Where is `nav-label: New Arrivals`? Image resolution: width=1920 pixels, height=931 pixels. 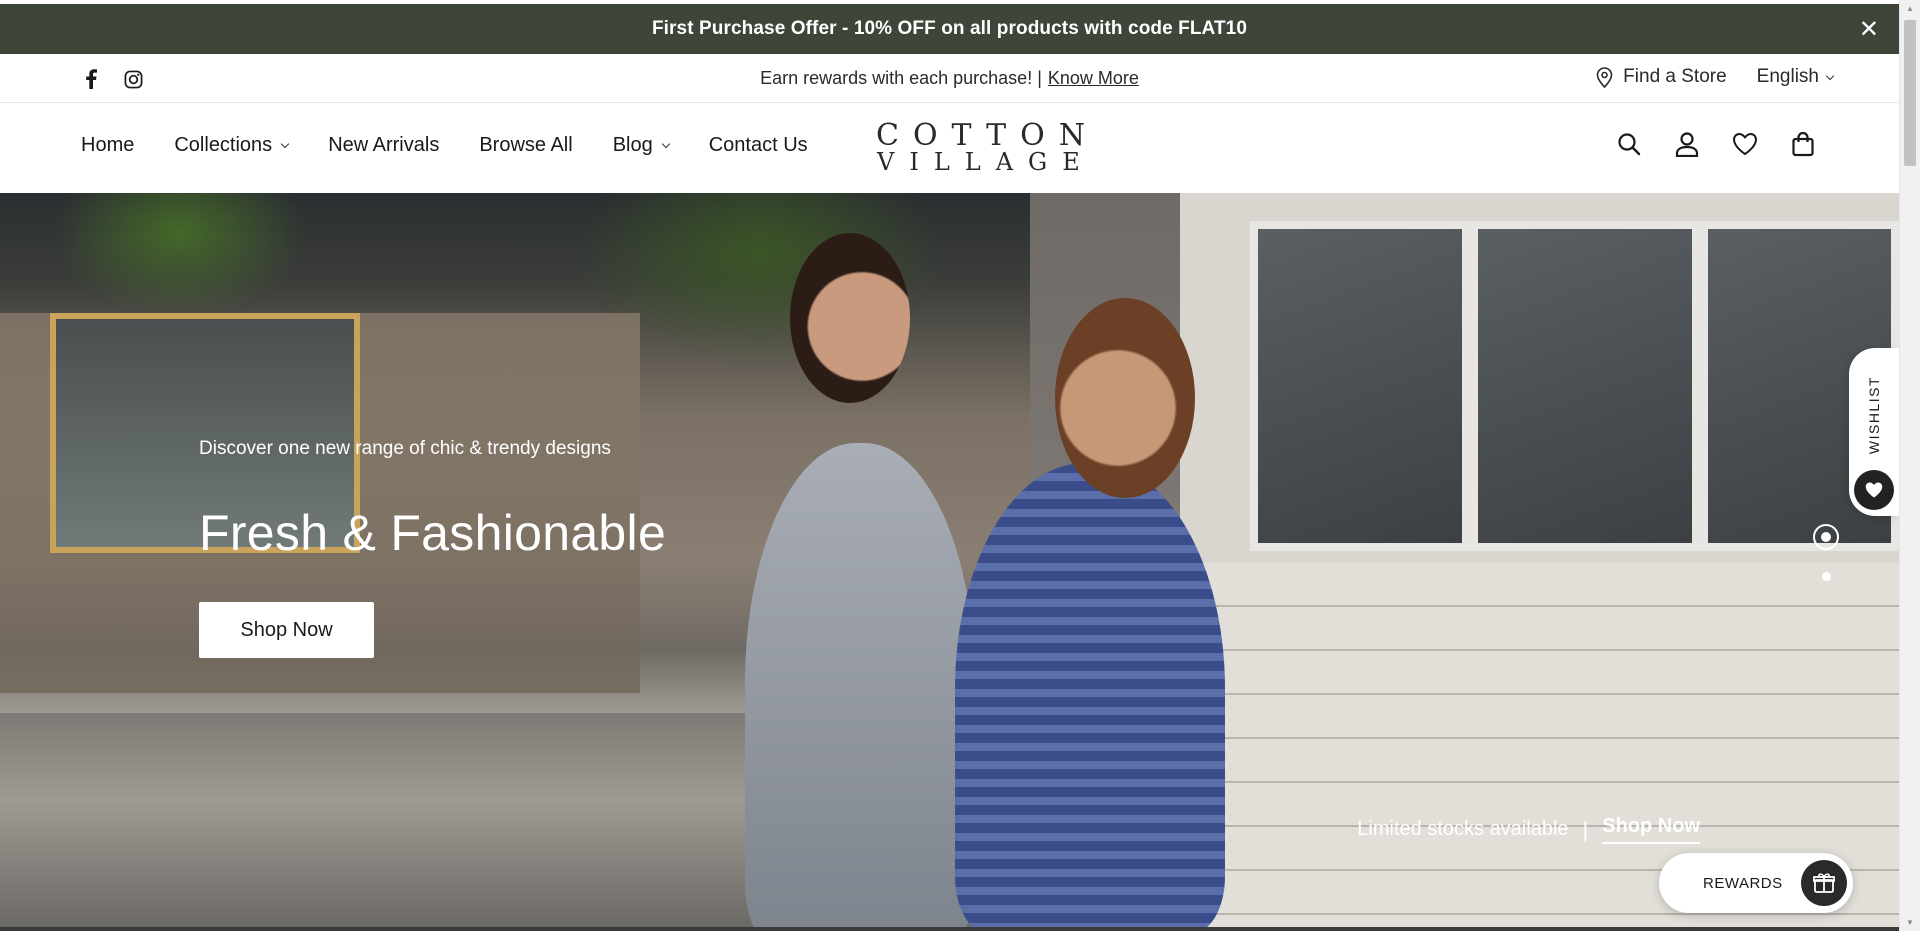 nav-label: New Arrivals is located at coordinates (384, 145).